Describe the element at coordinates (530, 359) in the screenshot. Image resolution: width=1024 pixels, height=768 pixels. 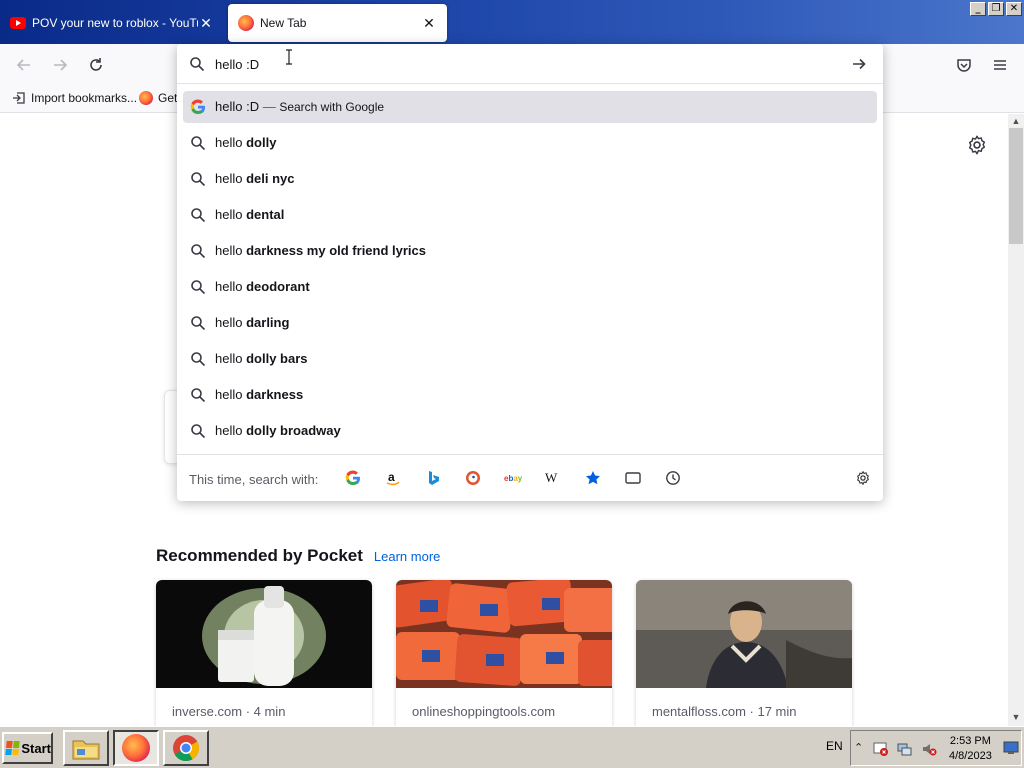
I see `suggestion-item: hello dolly bars` at that location.